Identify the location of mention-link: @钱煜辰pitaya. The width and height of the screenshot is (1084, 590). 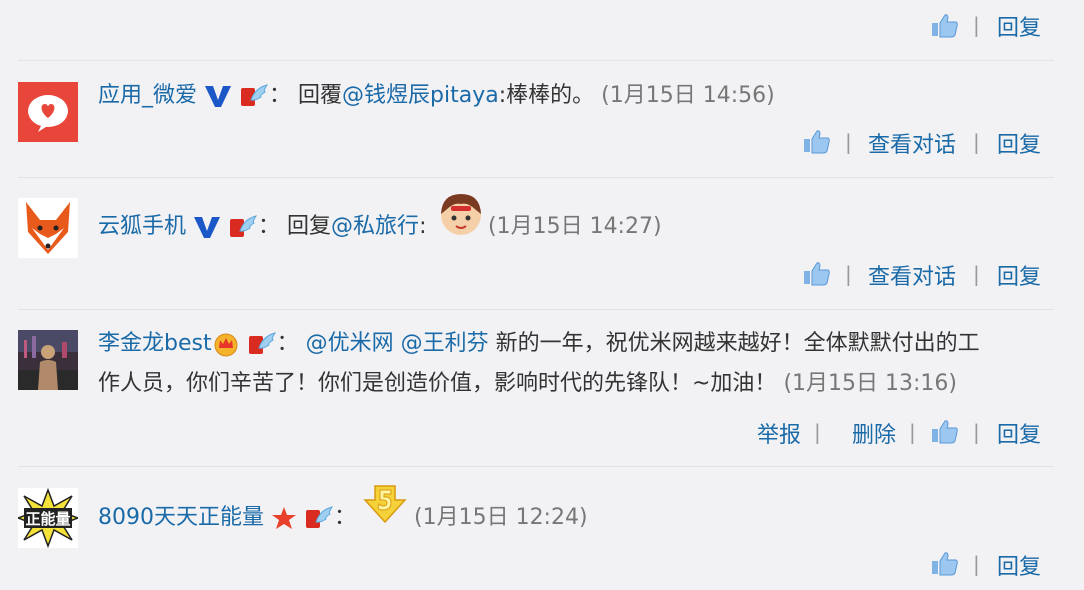
(420, 95).